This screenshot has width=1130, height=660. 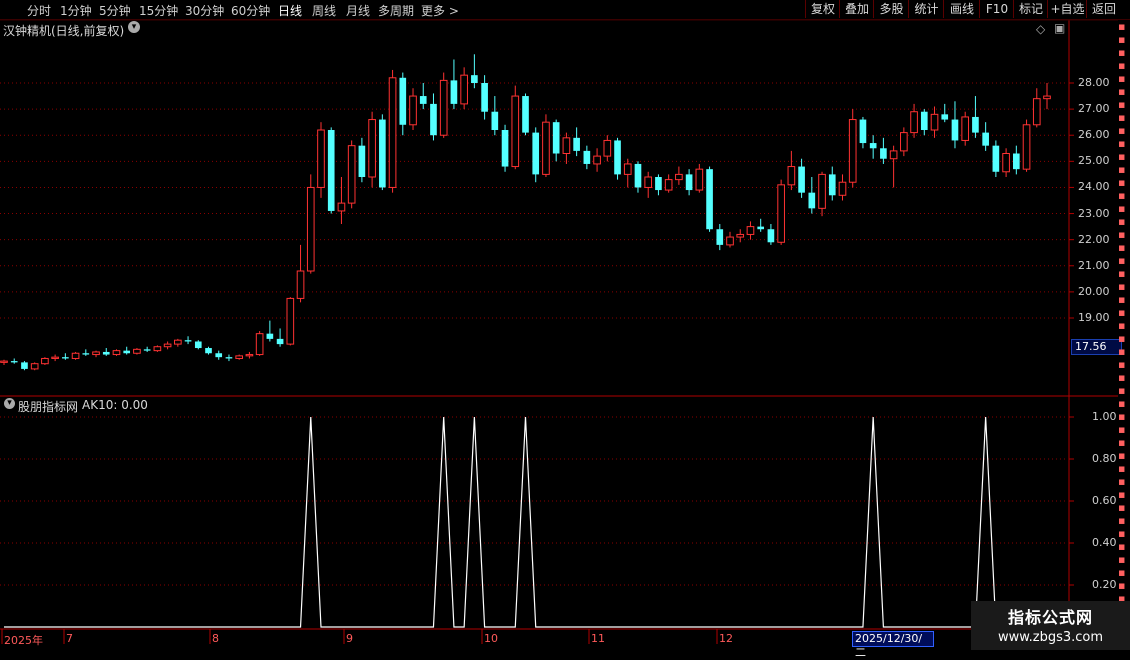 What do you see at coordinates (1094, 213) in the screenshot?
I see `price-tick-label: 23.00` at bounding box center [1094, 213].